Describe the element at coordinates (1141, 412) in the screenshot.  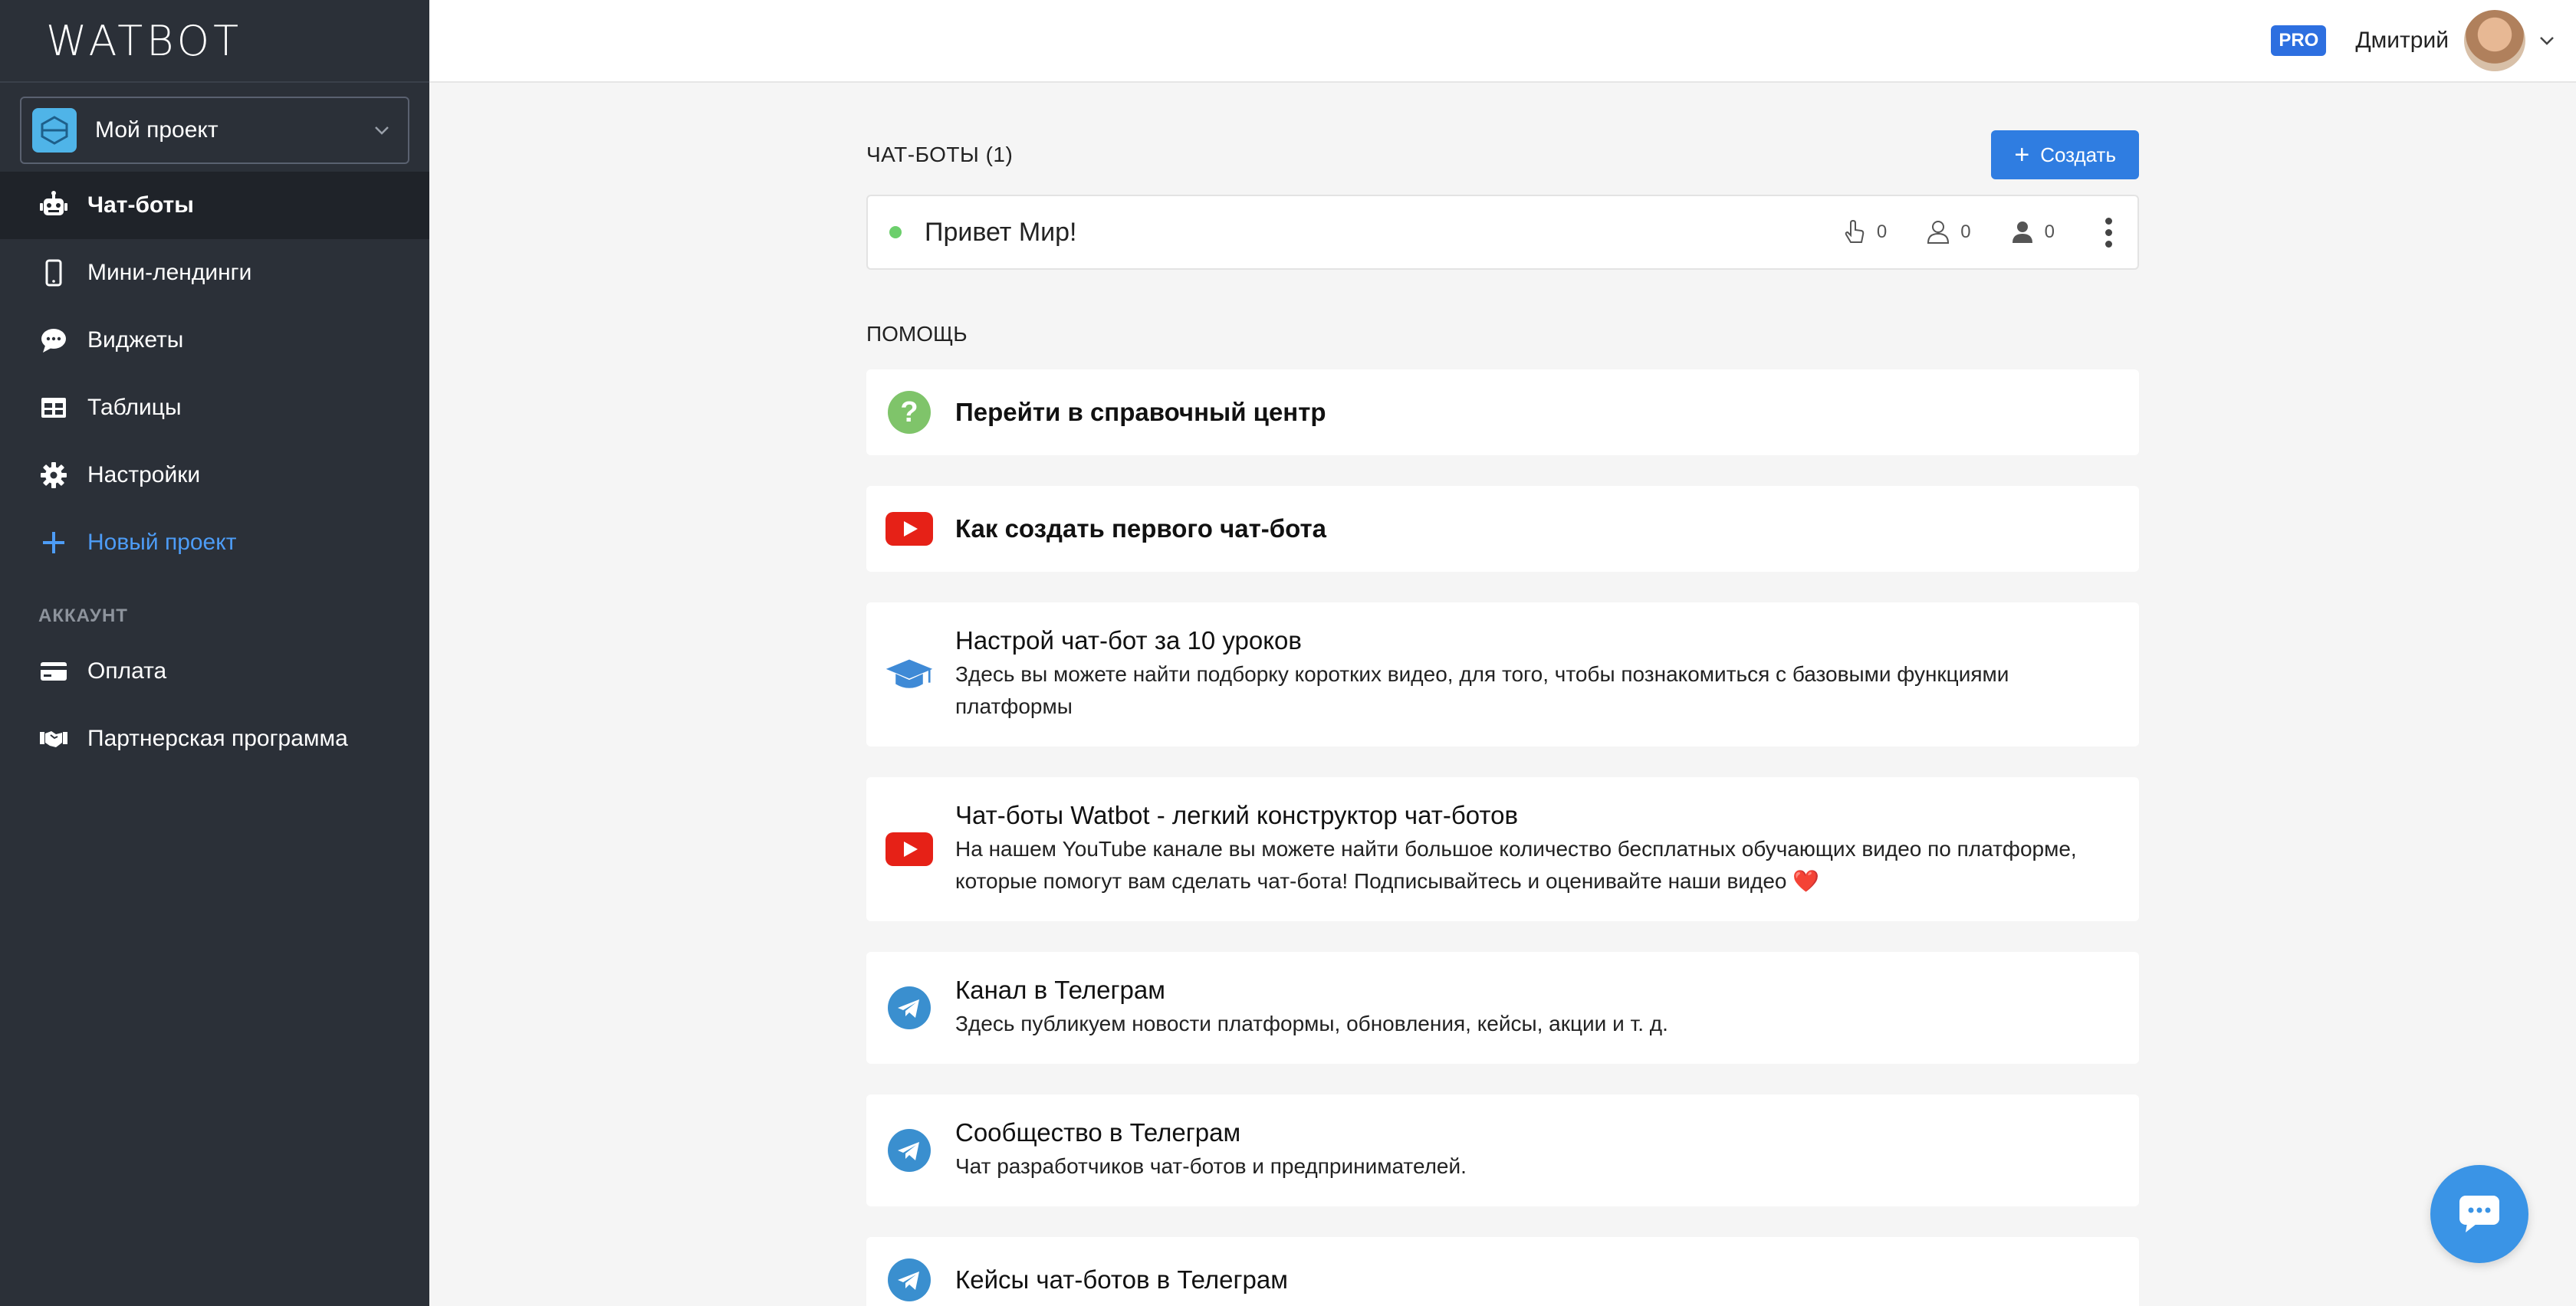
I see `help-title: Перейти в справочный центр` at that location.